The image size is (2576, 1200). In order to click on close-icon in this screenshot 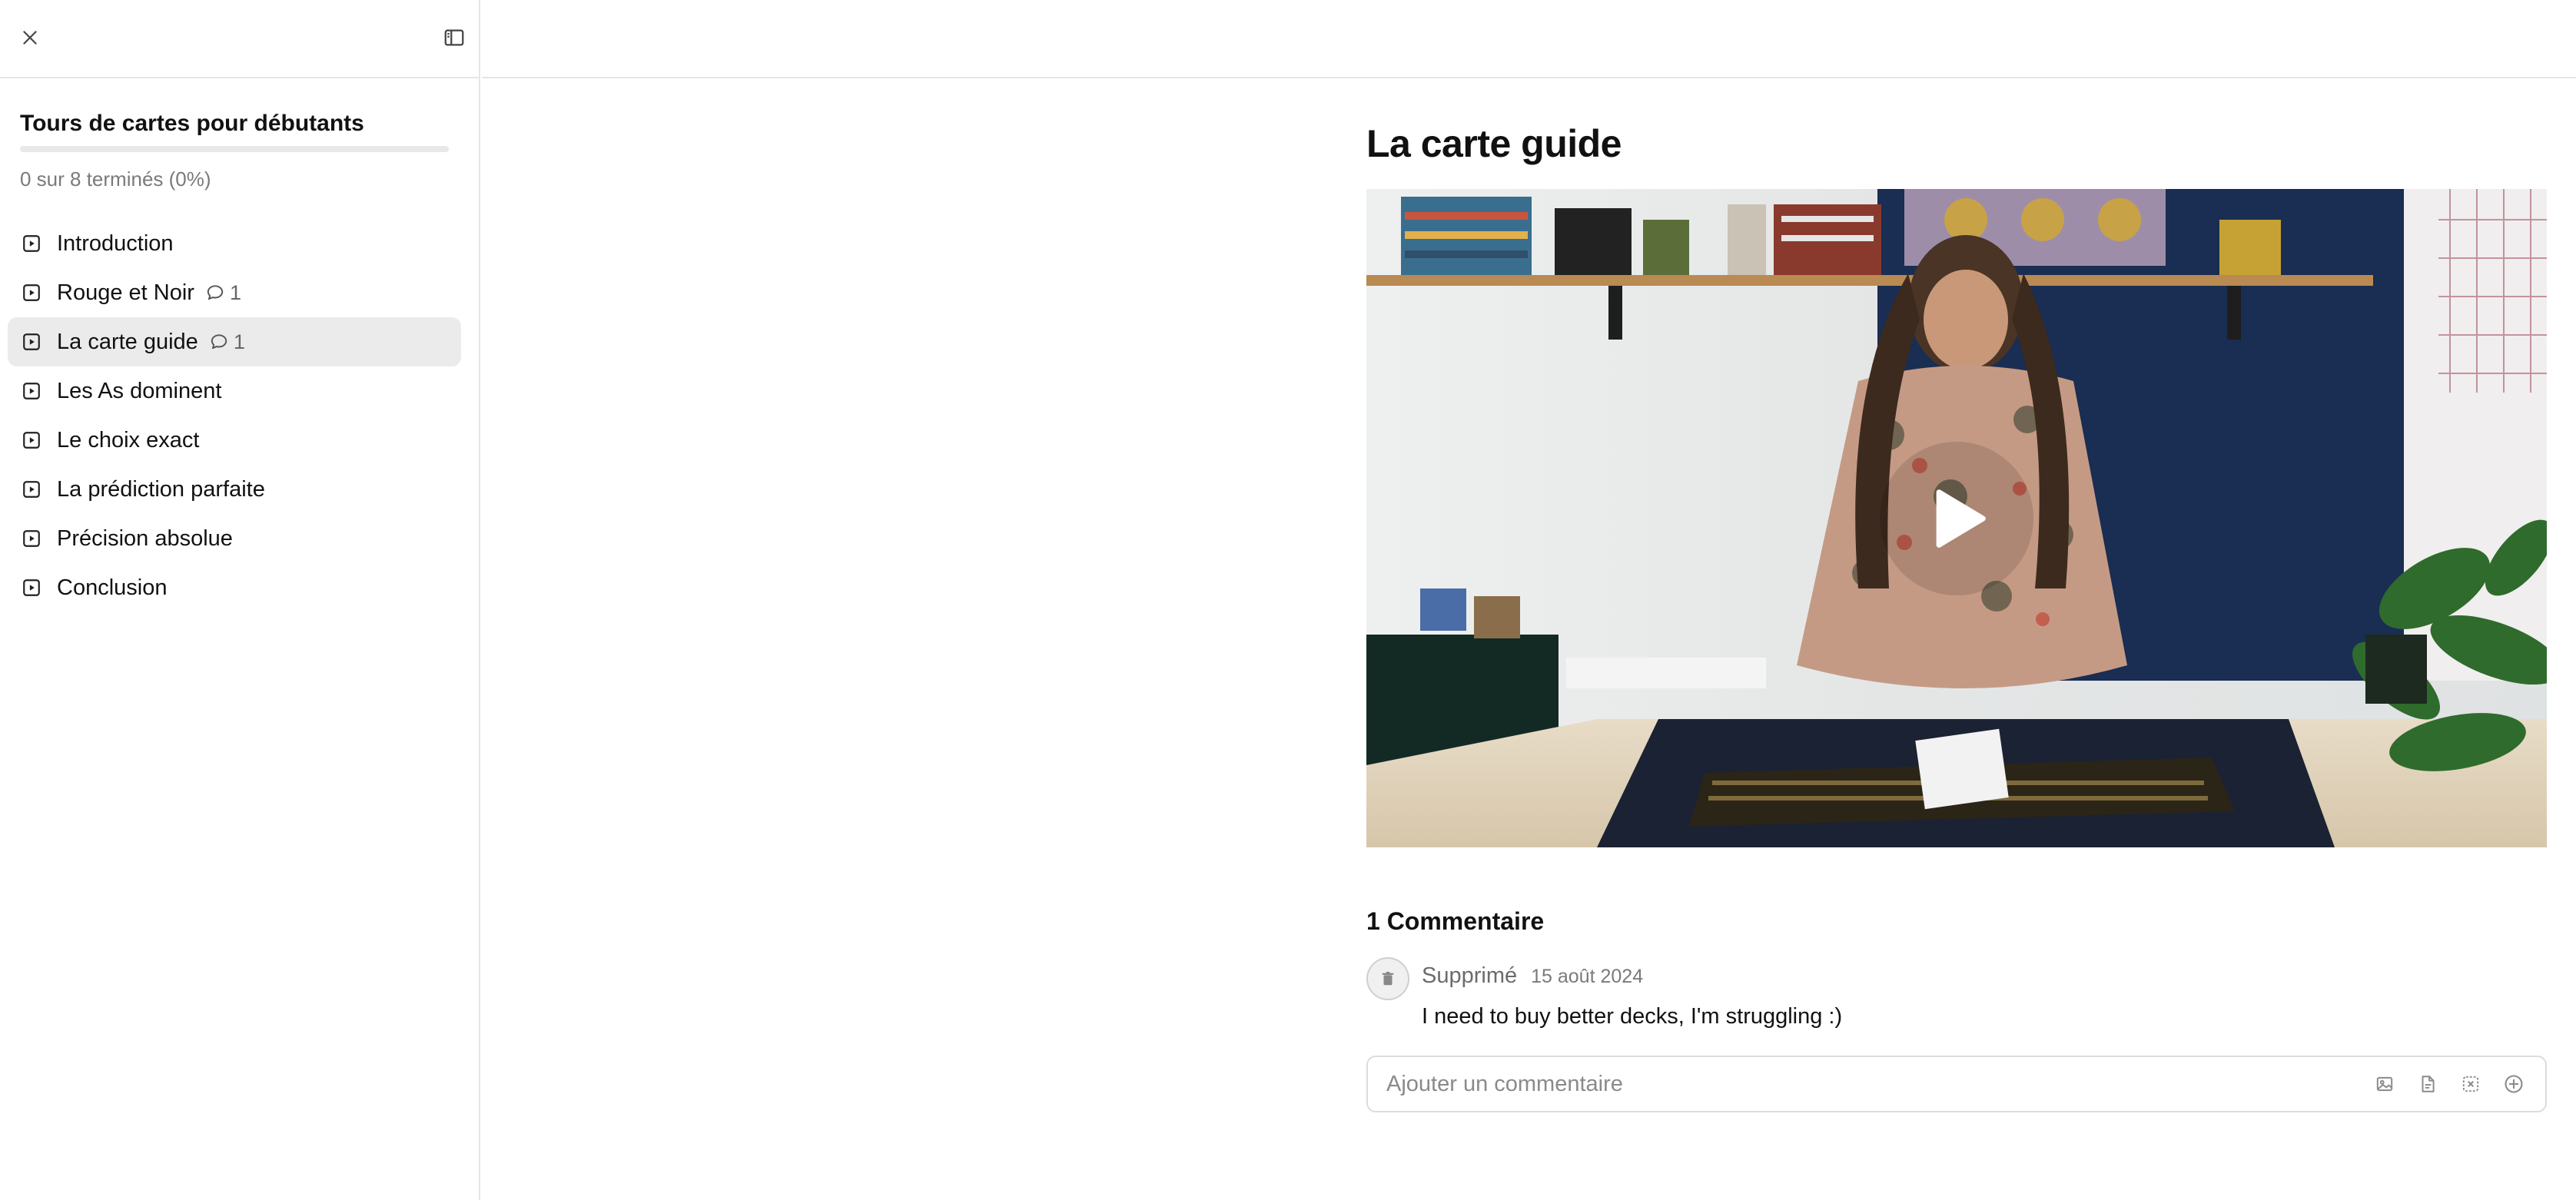, I will do `click(30, 38)`.